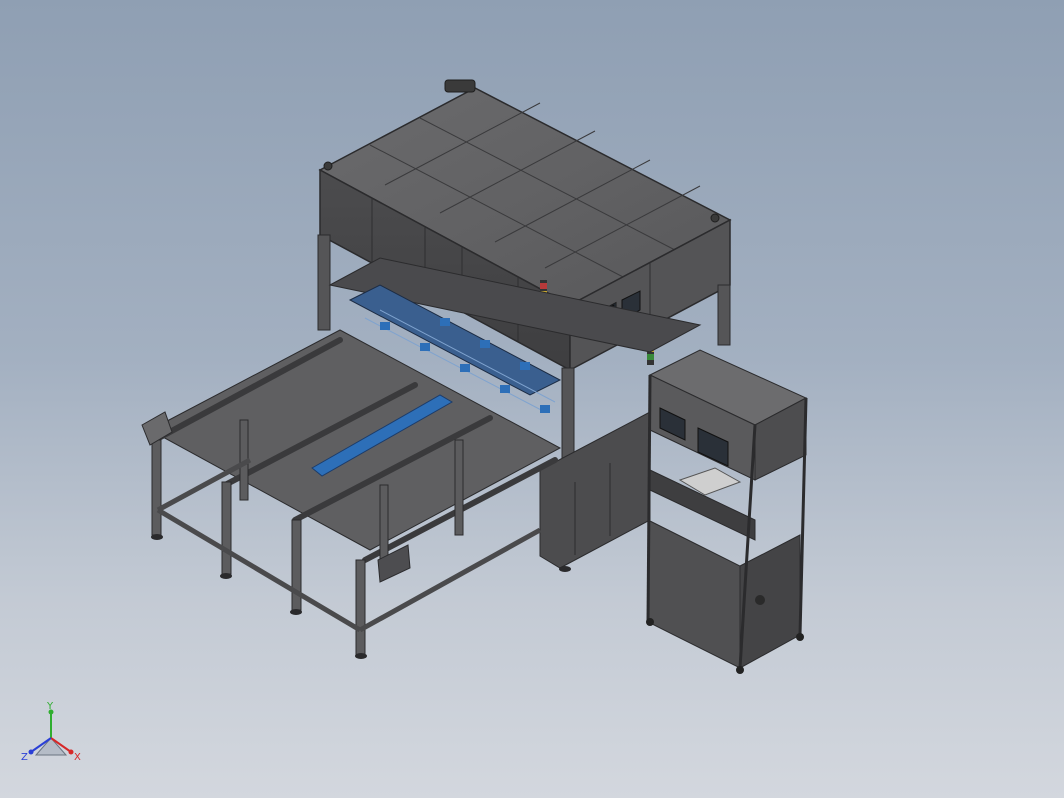 Image resolution: width=1064 pixels, height=798 pixels. Describe the element at coordinates (760, 600) in the screenshot. I see `cabinet-lock` at that location.